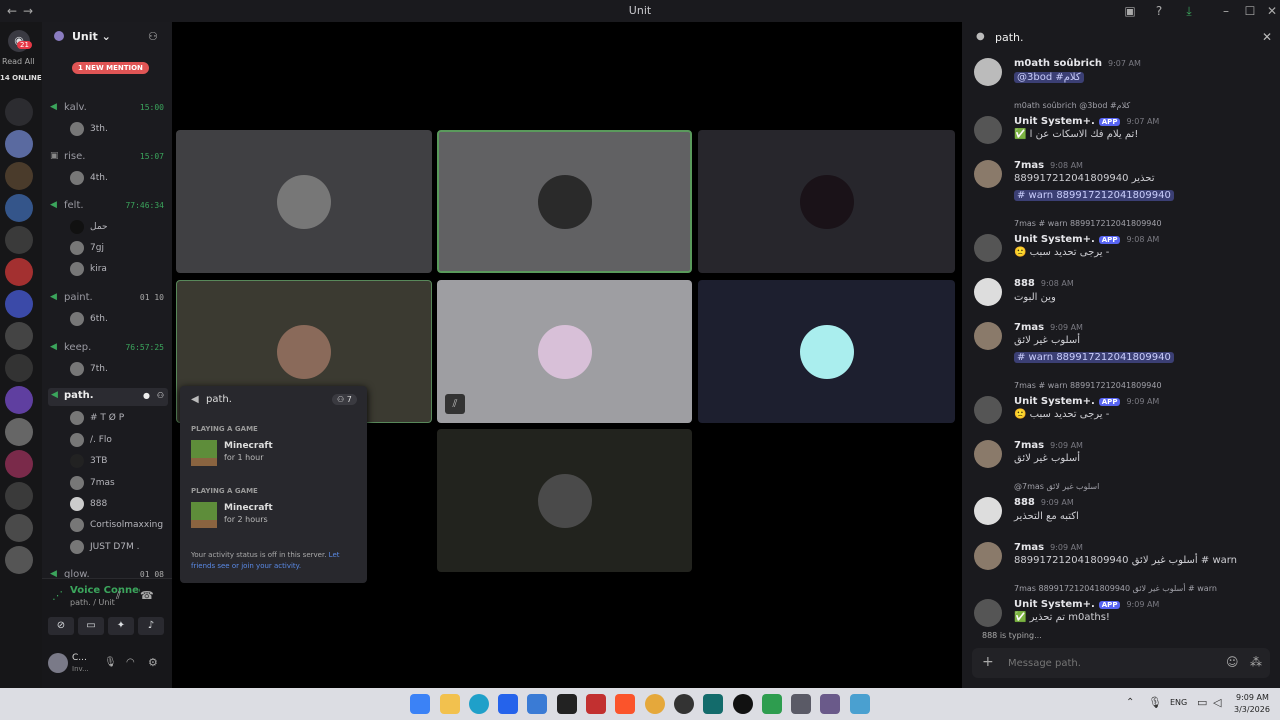 The image size is (1280, 720). Describe the element at coordinates (1108, 663) in the screenshot. I see `message-input` at that location.